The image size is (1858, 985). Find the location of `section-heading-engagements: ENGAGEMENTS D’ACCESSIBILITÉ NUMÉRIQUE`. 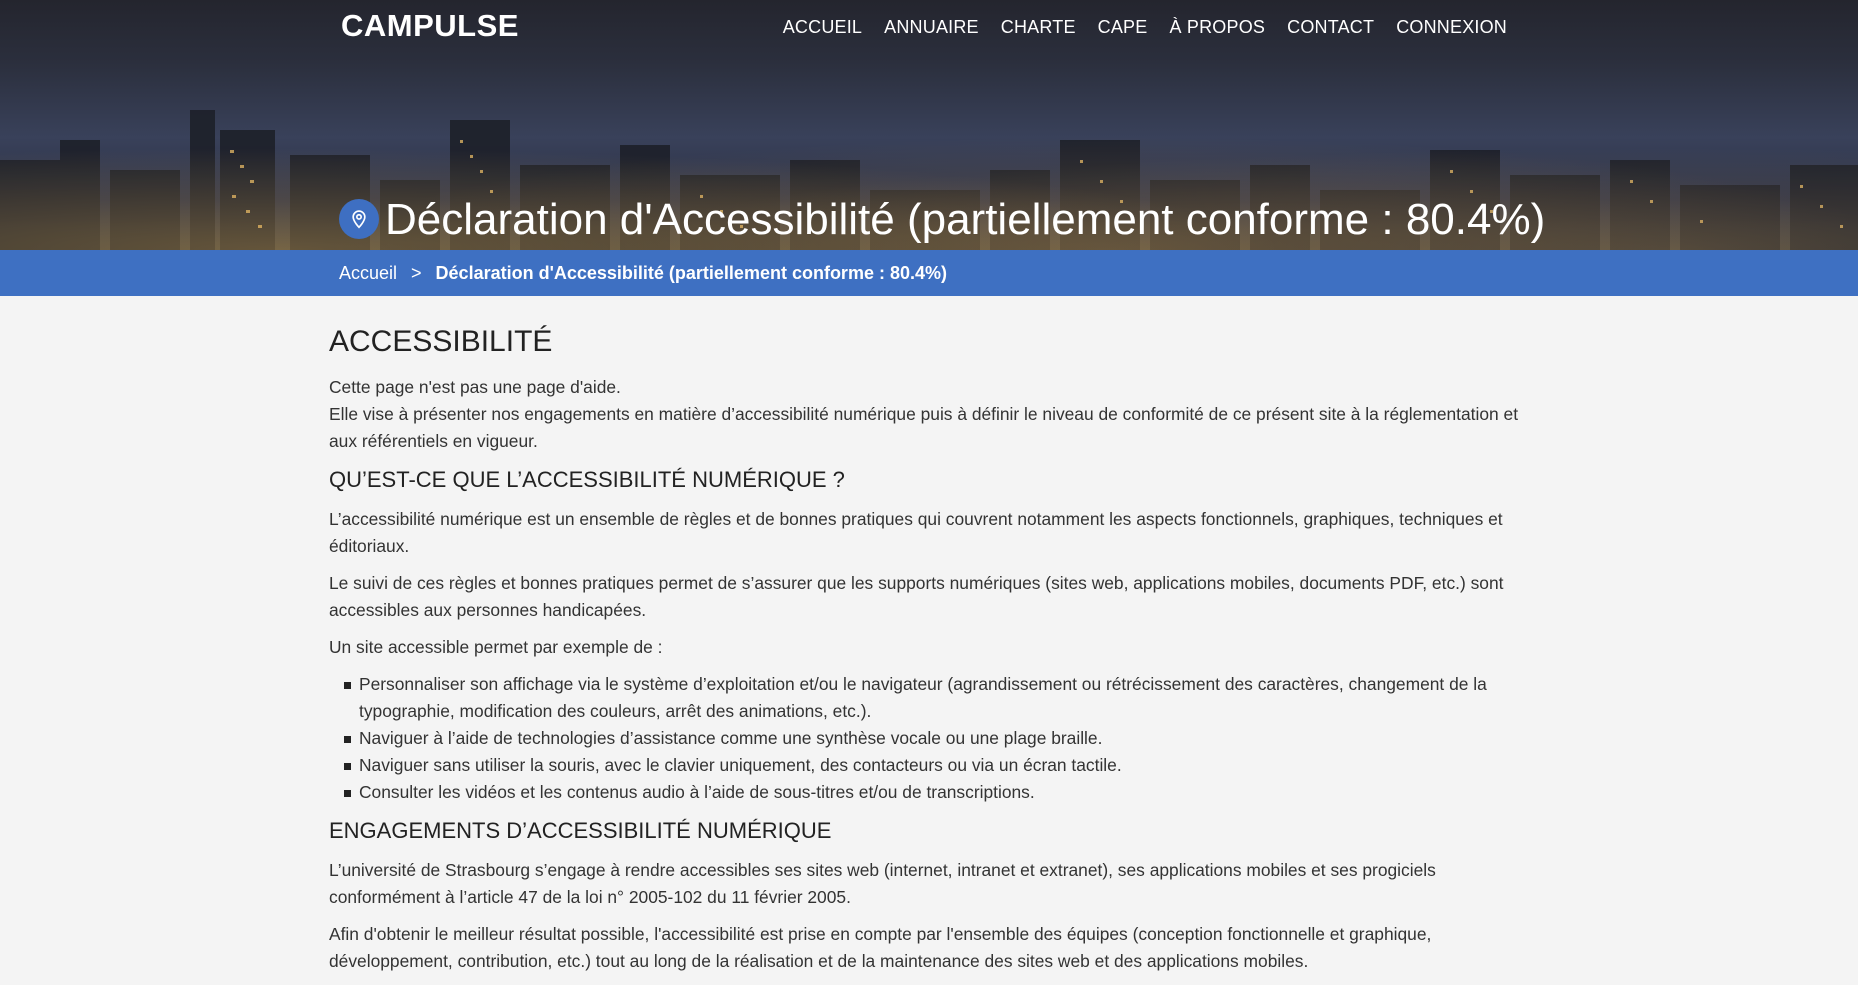

section-heading-engagements: ENGAGEMENTS D’ACCESSIBILITÉ NUMÉRIQUE is located at coordinates (580, 830).